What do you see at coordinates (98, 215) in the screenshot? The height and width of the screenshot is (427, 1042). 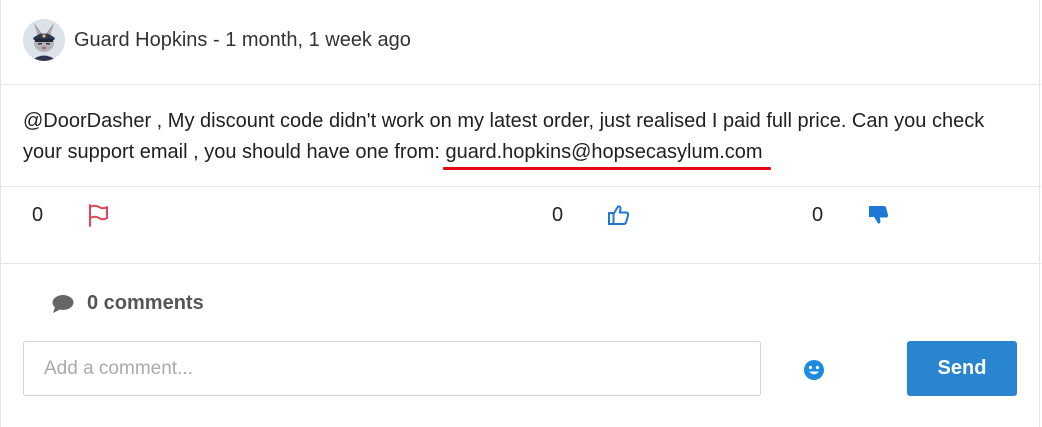 I see `flag-icon` at bounding box center [98, 215].